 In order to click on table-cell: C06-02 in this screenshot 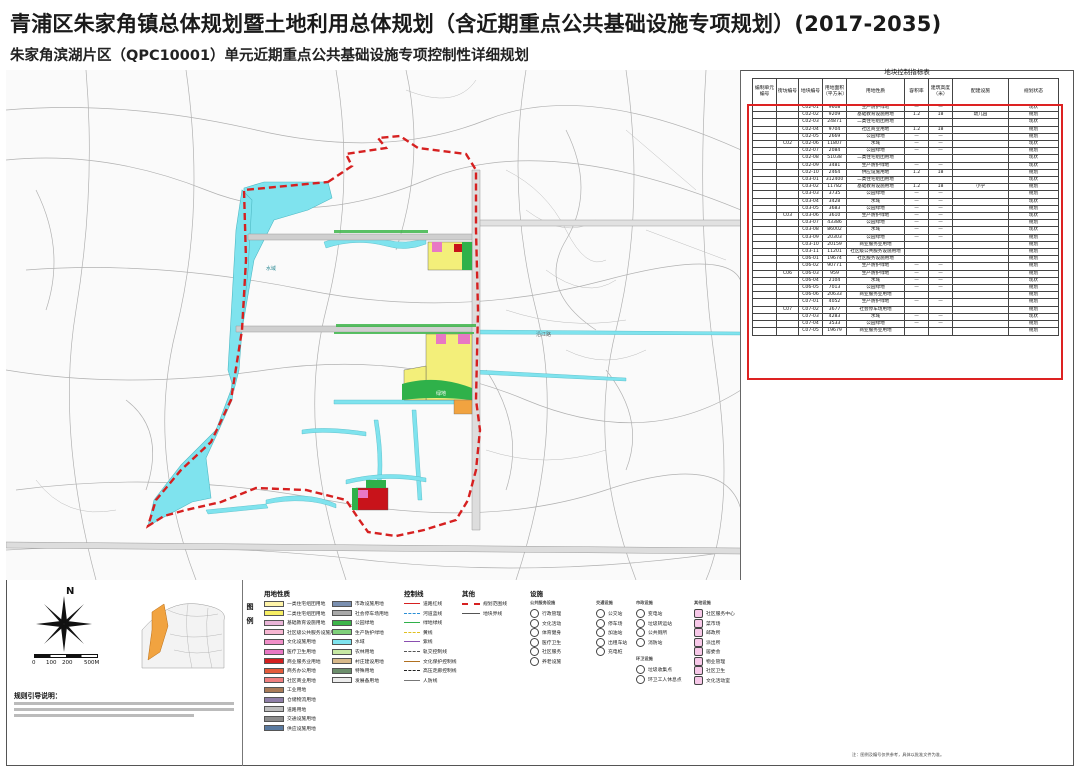, I will do `click(810, 266)`.